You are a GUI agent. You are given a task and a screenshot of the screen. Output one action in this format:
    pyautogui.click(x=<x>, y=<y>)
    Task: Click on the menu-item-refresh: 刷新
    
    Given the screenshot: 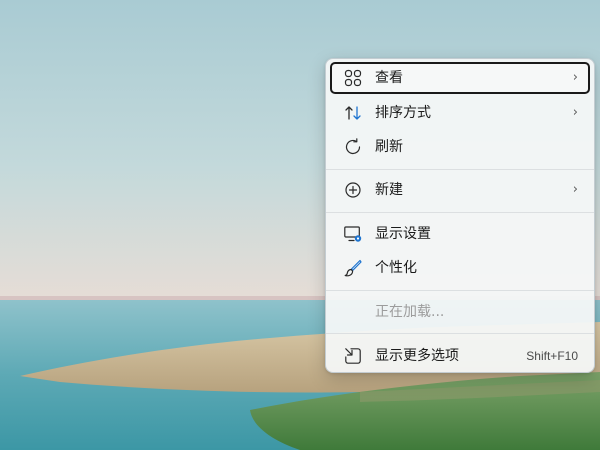 What is the action you would take?
    pyautogui.click(x=460, y=147)
    